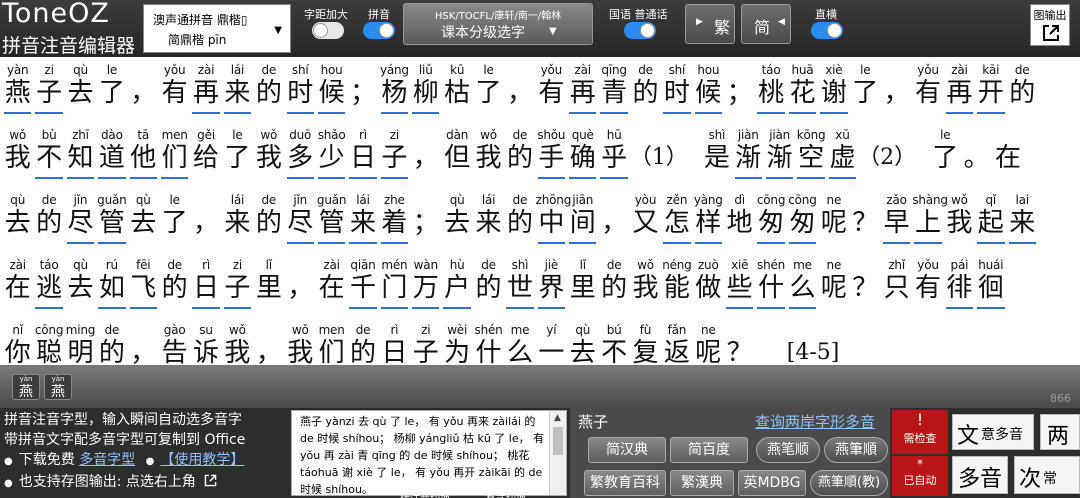 The image size is (1080, 498). Describe the element at coordinates (788, 450) in the screenshot. I see `stroke-order-button: 燕笔顺` at that location.